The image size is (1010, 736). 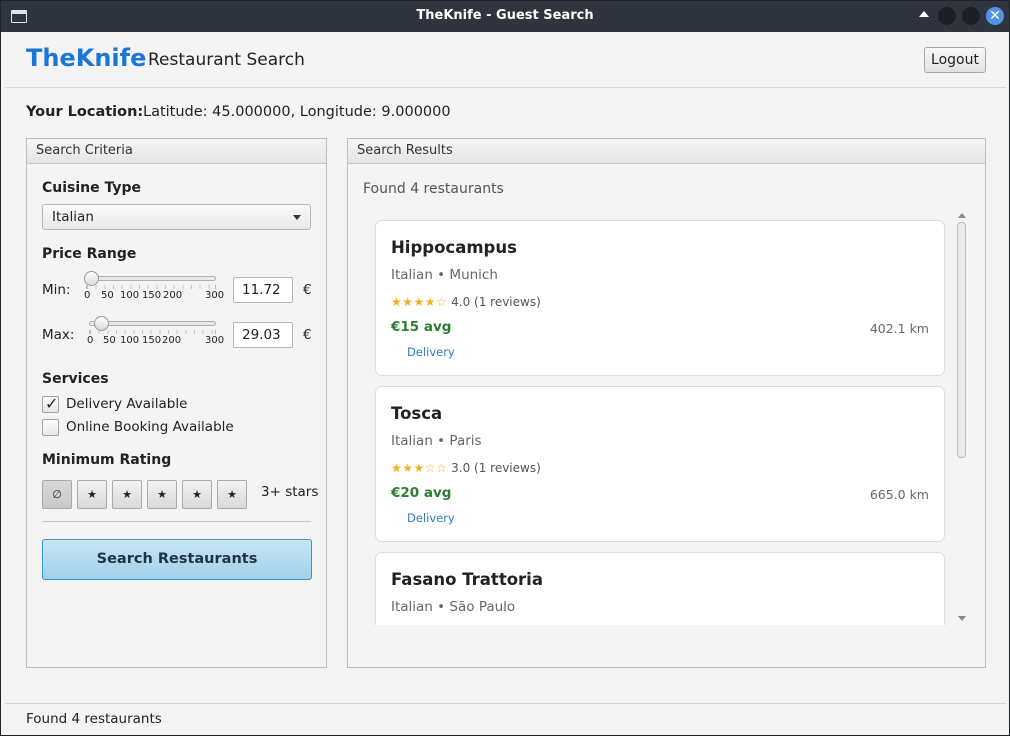 I want to click on price-min-label: Min:, so click(x=56, y=290).